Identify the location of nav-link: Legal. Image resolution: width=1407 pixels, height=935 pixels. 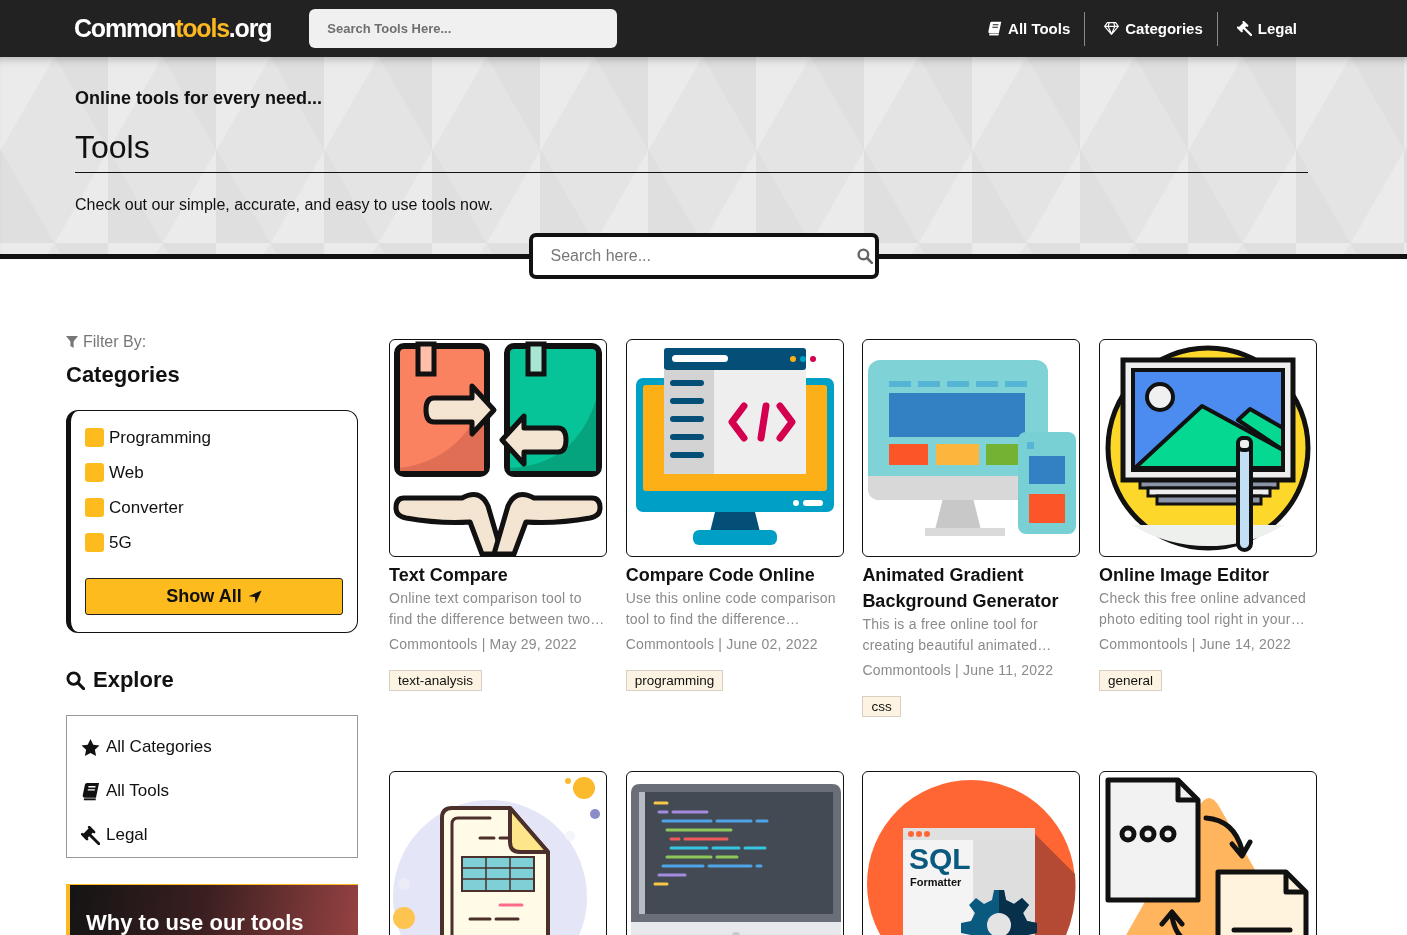
(1266, 28).